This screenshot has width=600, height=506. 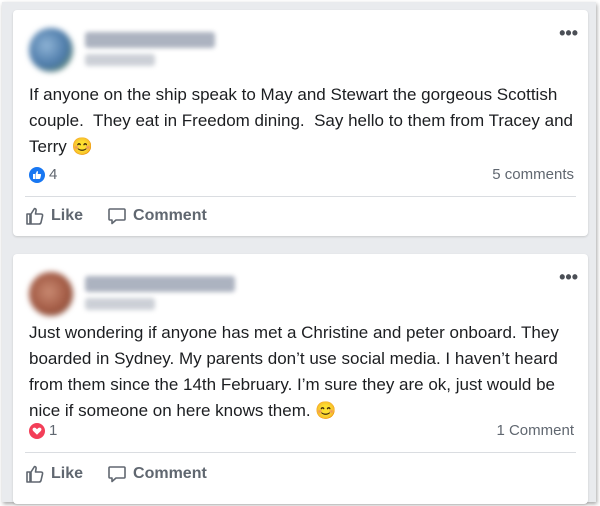 I want to click on reaction-summary: 1, so click(x=43, y=430).